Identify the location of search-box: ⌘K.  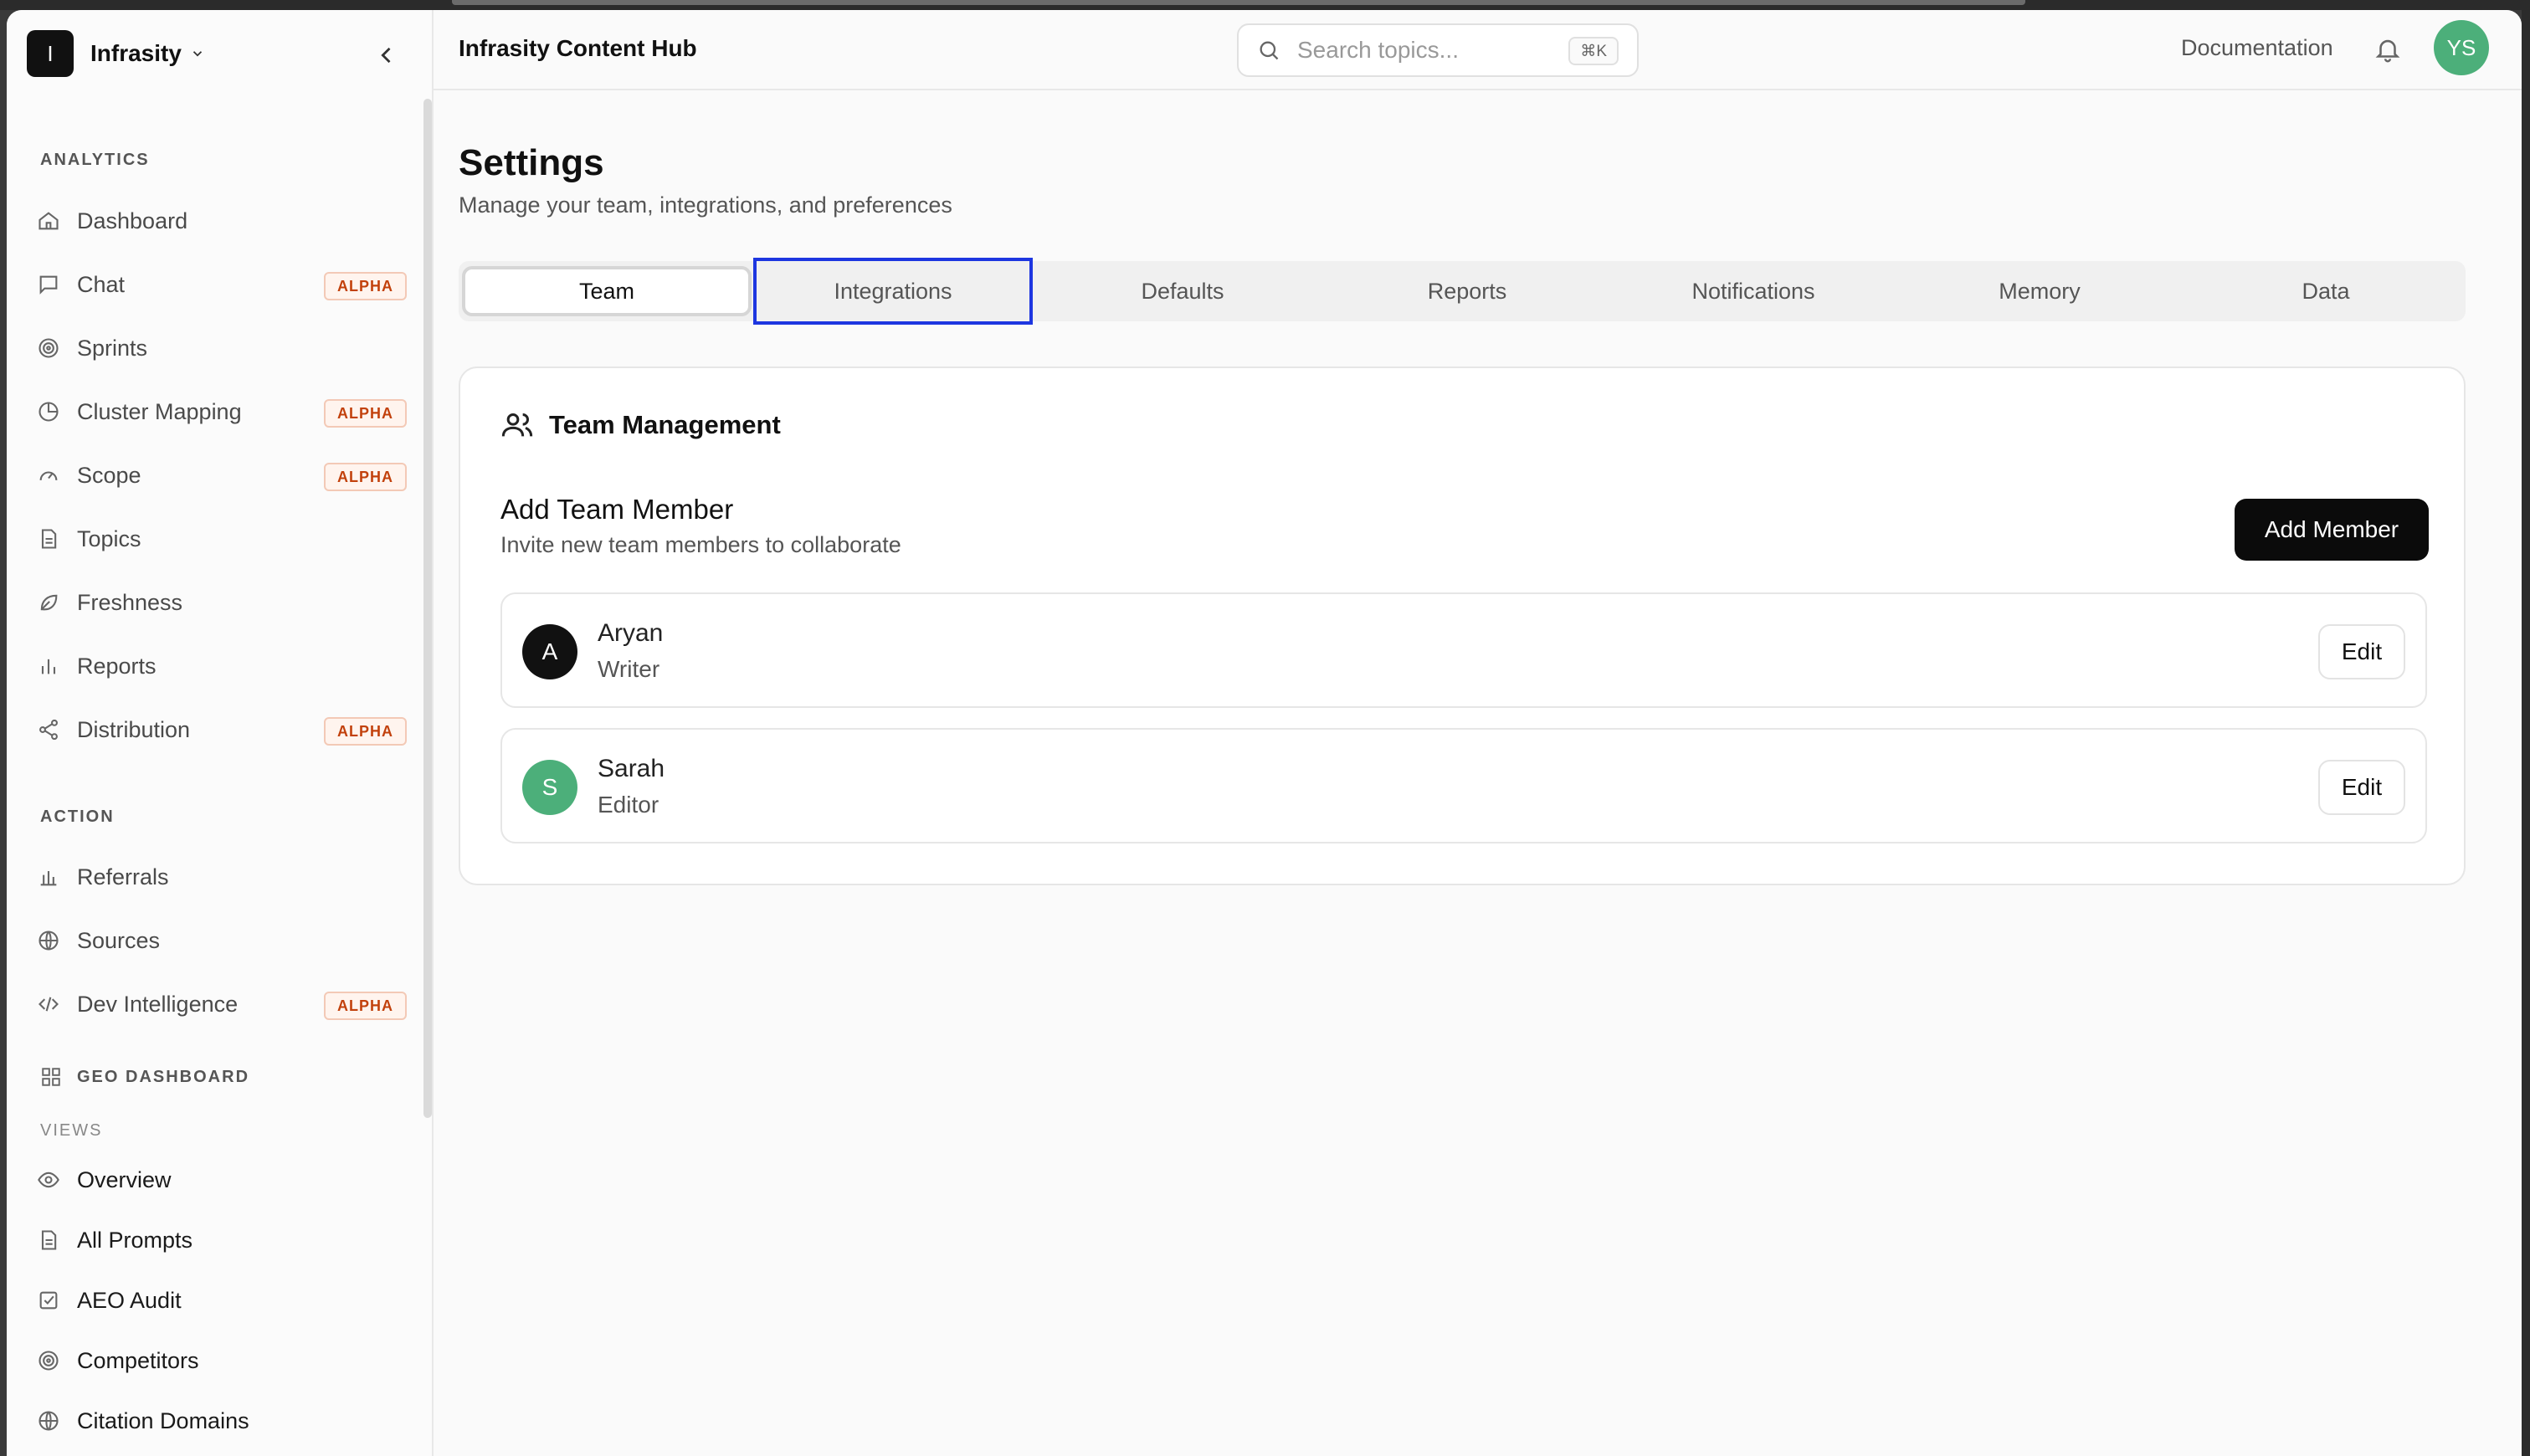
(1438, 50).